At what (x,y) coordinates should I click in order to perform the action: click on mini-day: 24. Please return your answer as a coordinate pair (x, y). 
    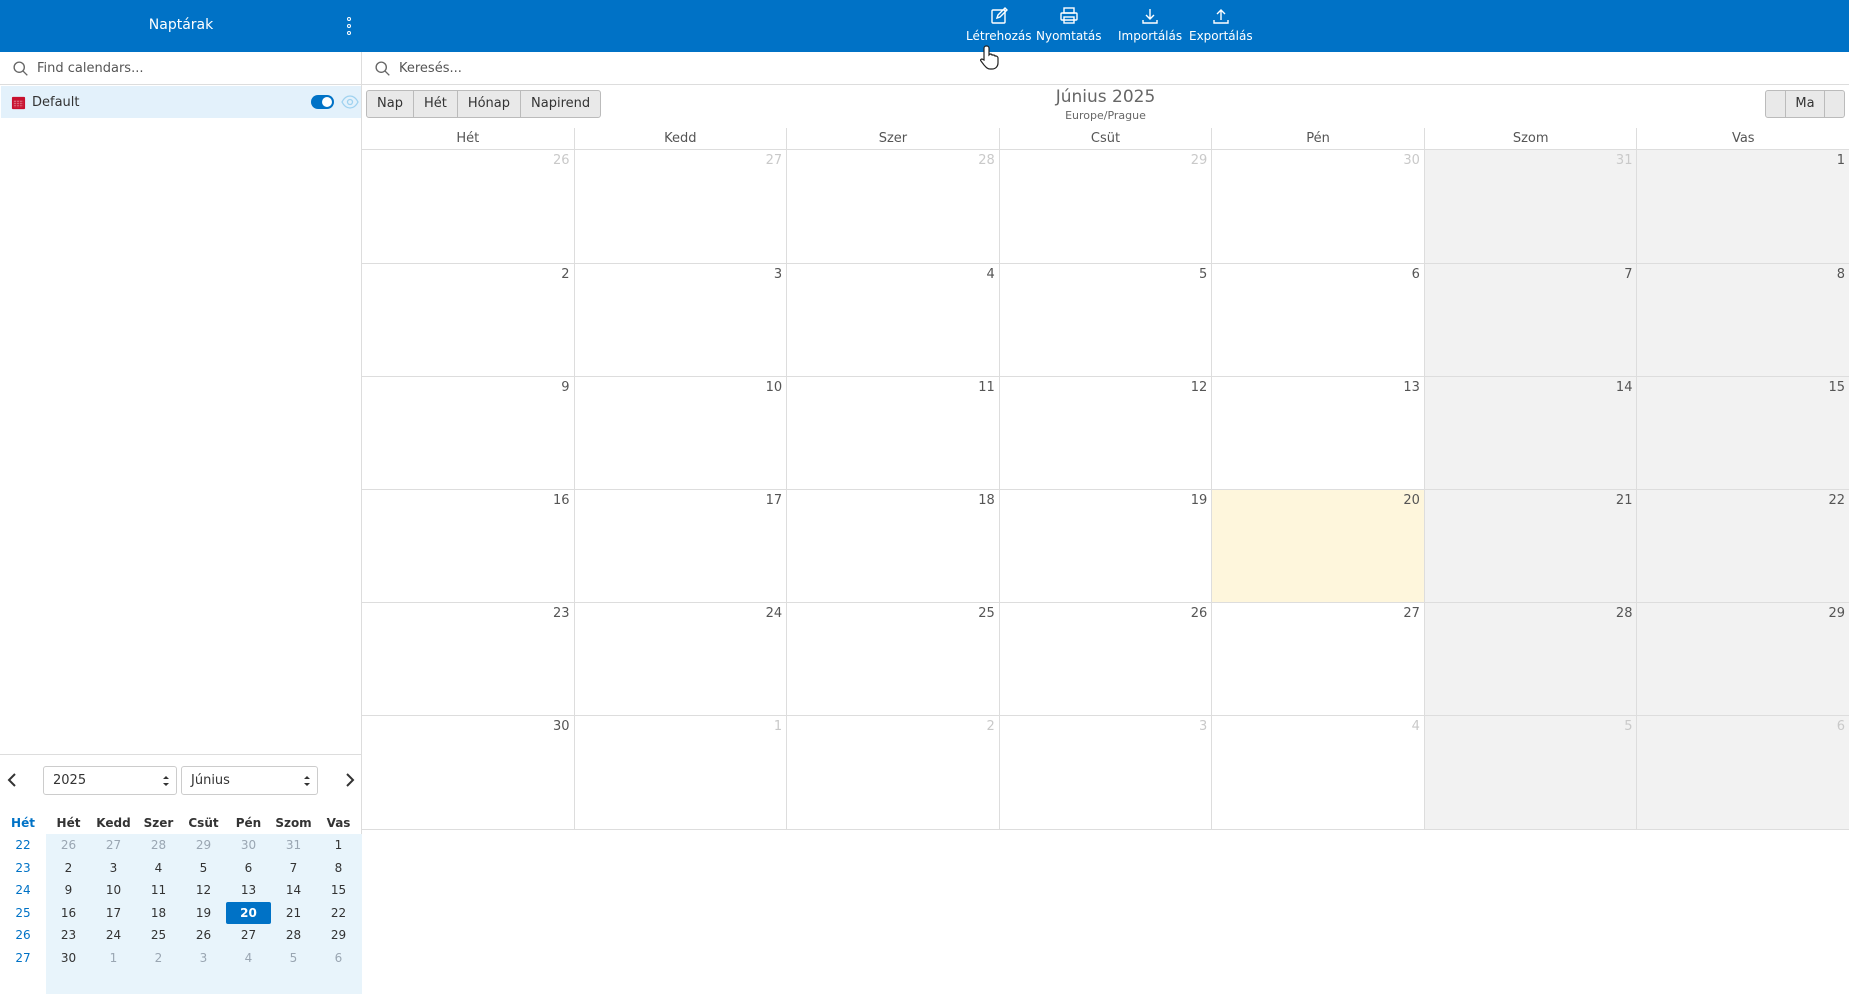
    Looking at the image, I should click on (113, 935).